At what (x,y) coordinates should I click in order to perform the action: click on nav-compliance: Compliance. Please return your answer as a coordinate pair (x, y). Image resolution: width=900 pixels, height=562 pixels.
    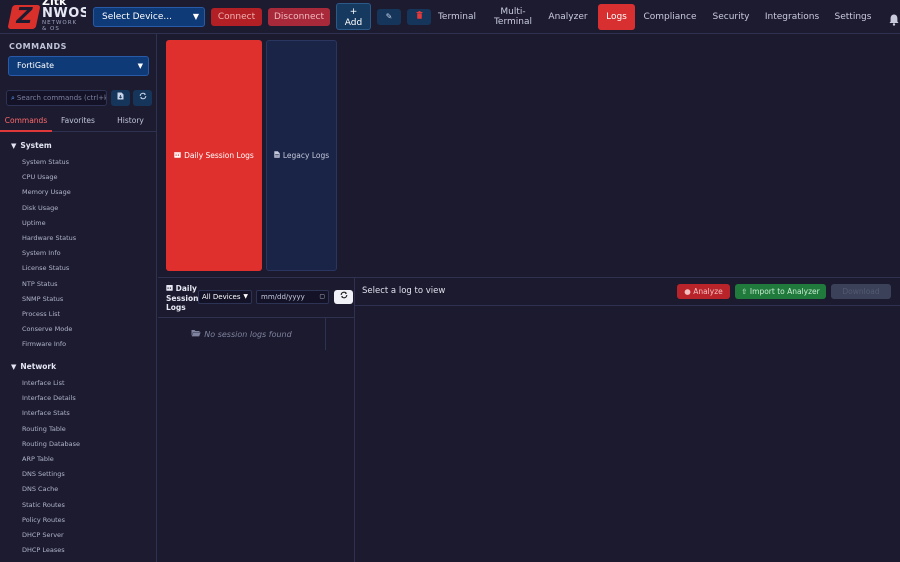
    Looking at the image, I should click on (670, 17).